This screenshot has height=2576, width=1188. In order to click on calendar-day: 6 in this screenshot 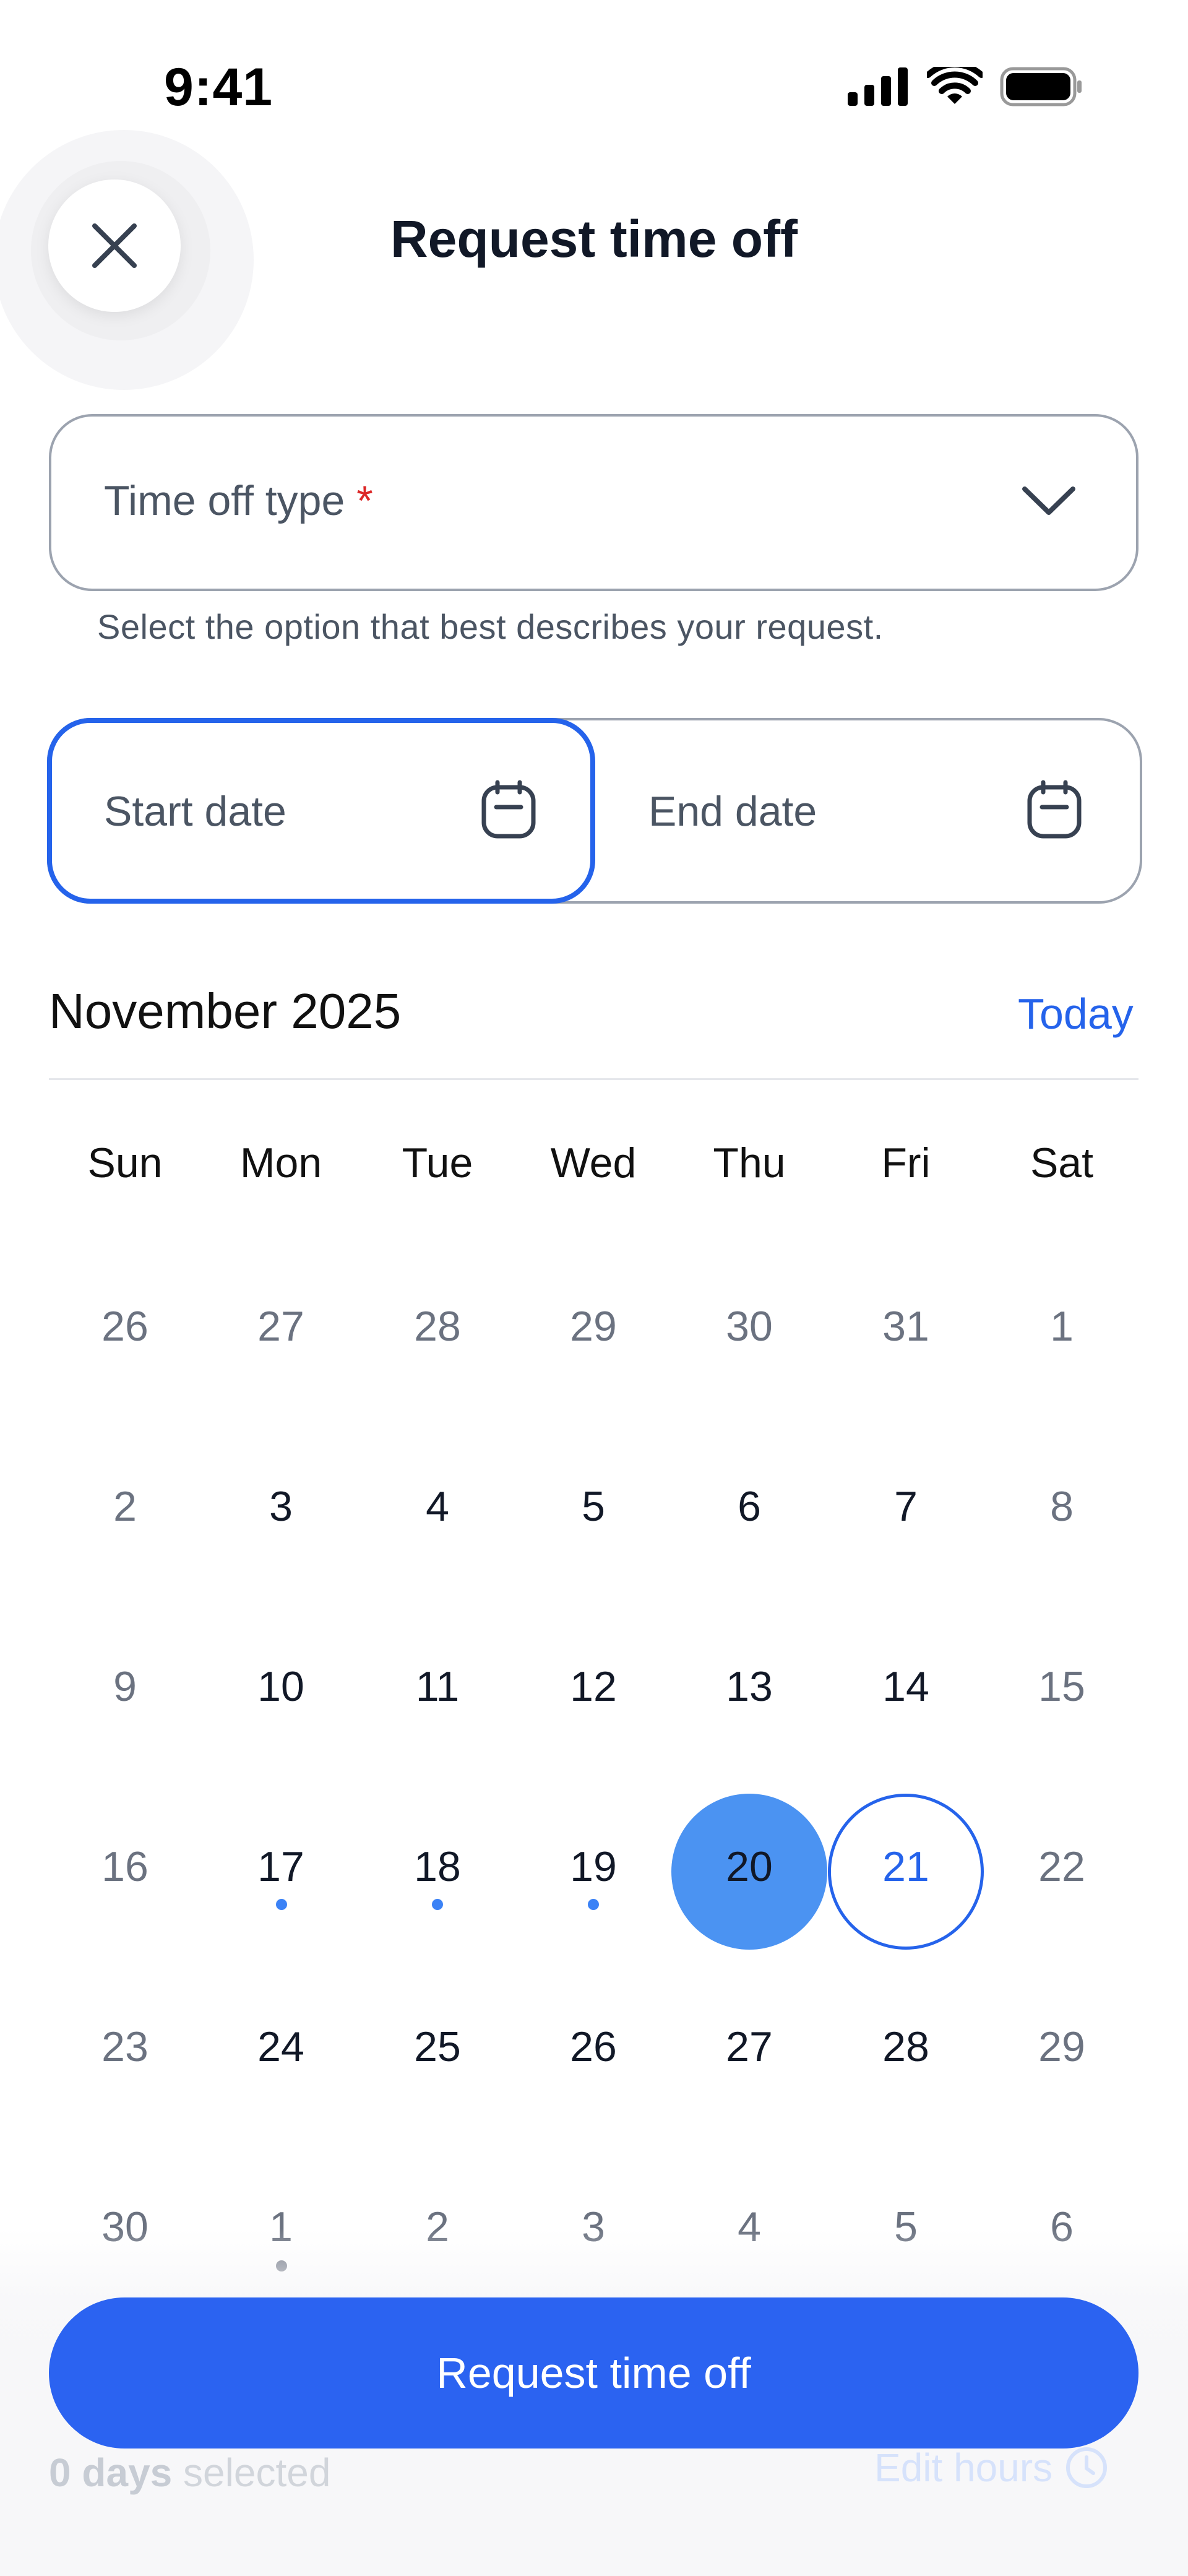, I will do `click(749, 1506)`.